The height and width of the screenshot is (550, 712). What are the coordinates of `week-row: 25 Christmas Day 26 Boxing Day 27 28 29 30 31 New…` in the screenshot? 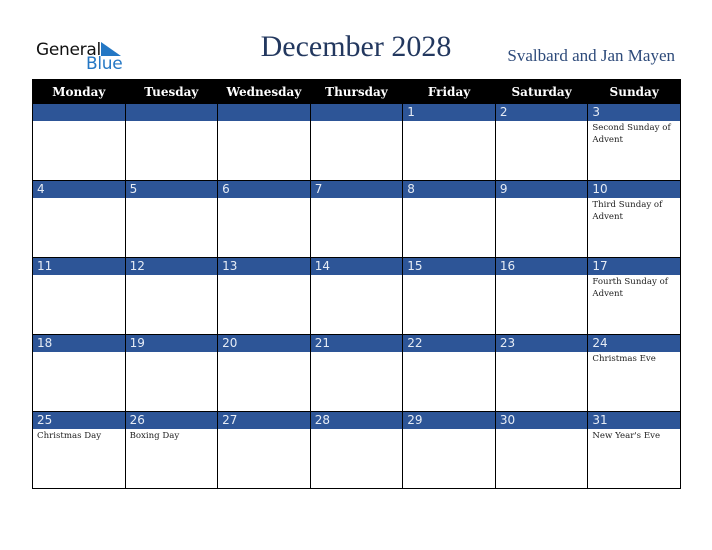 It's located at (356, 450).